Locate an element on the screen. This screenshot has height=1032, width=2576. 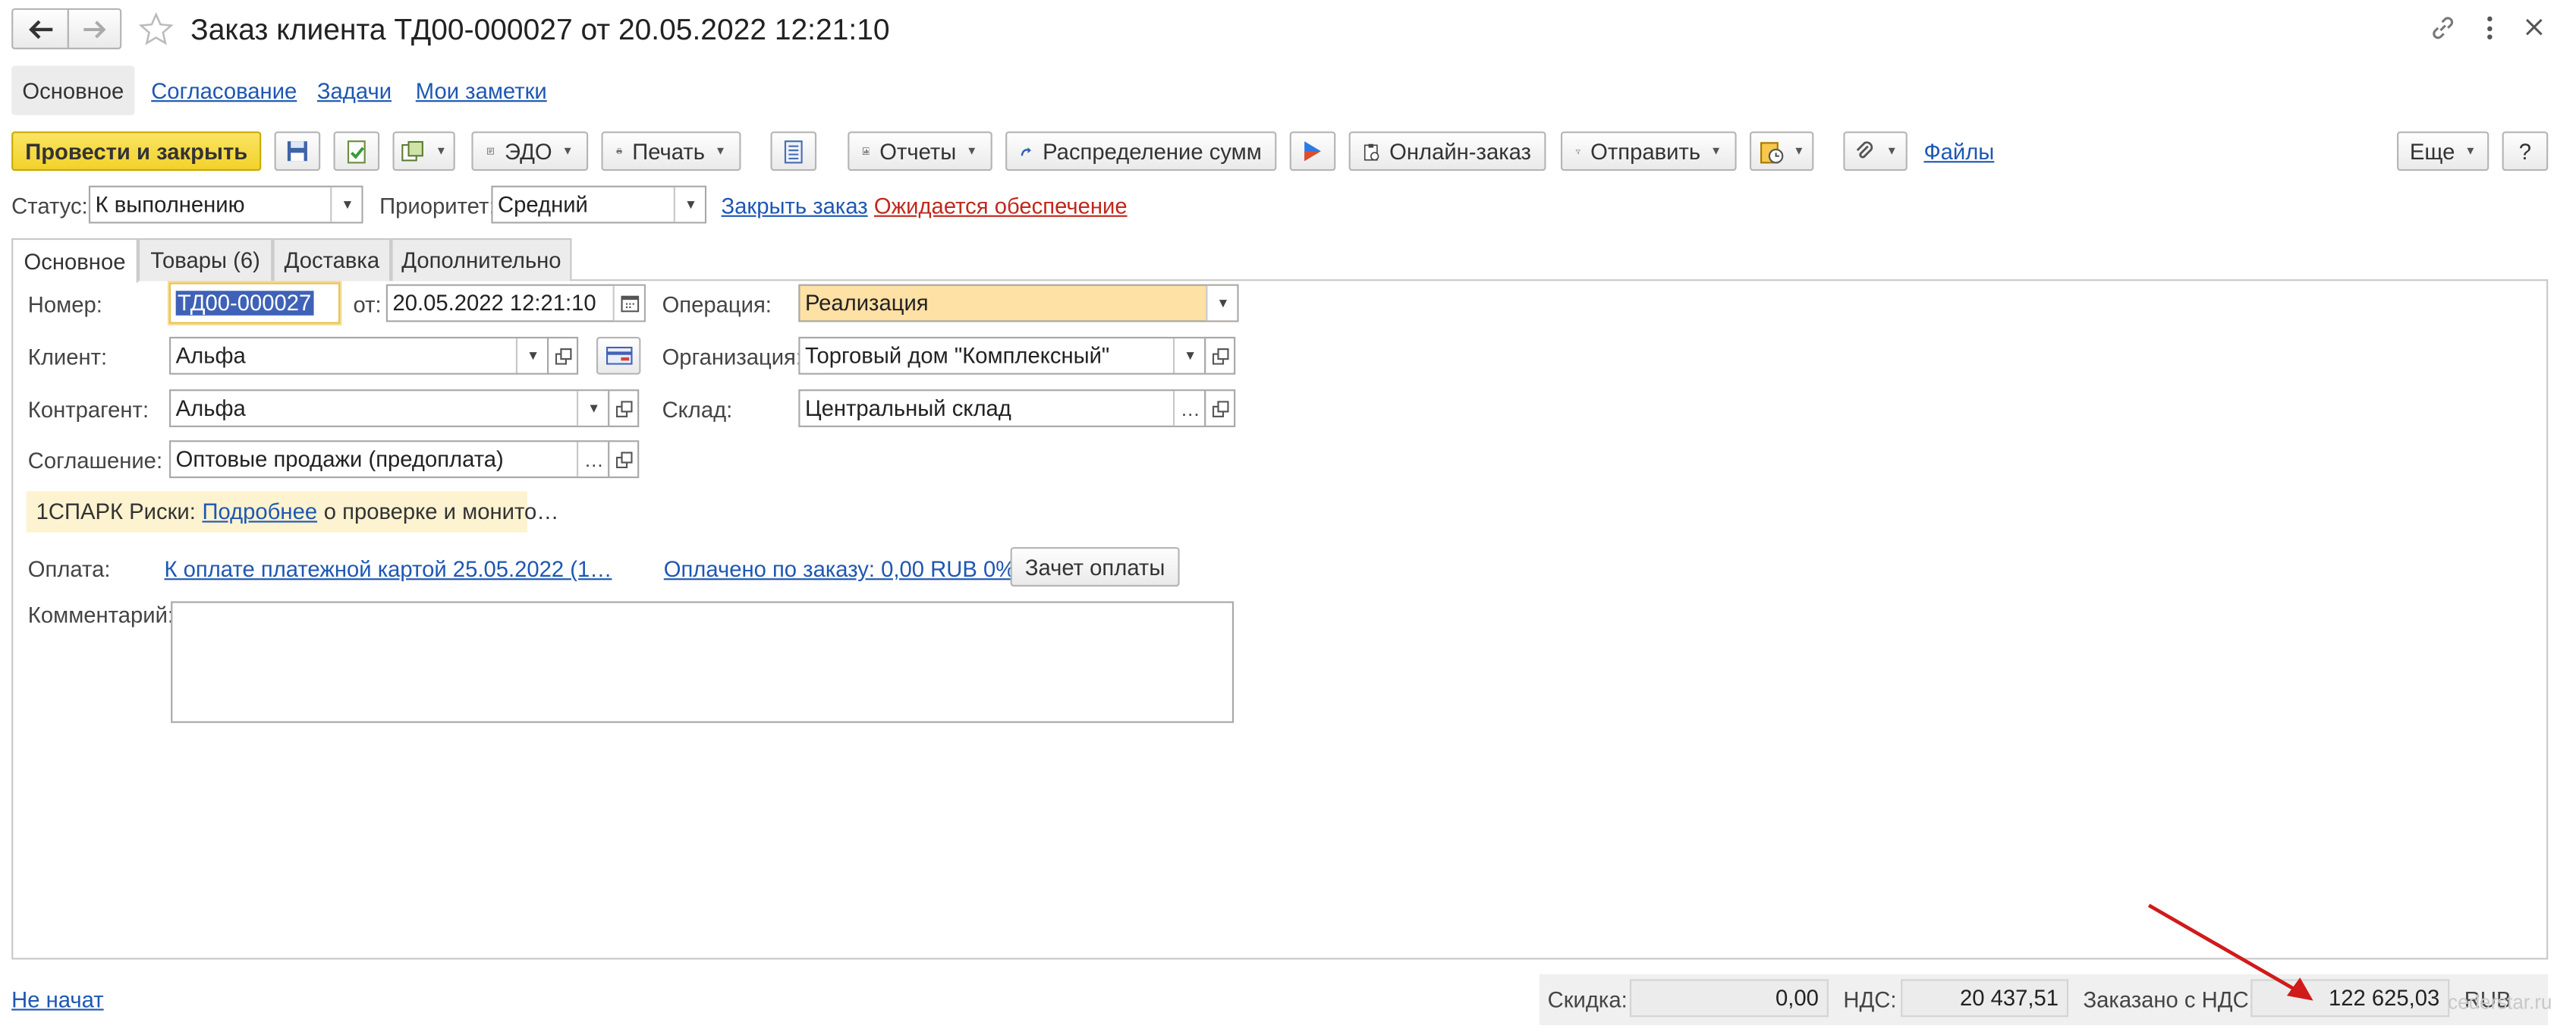
open-client-button is located at coordinates (563, 355).